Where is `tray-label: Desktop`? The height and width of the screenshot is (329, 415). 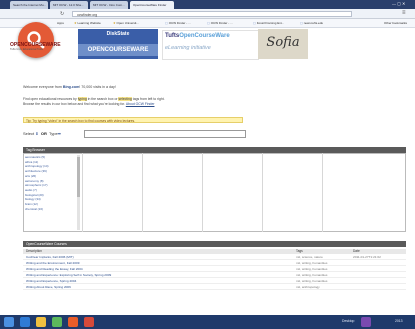
tray-label: Desktop is located at coordinates (348, 321).